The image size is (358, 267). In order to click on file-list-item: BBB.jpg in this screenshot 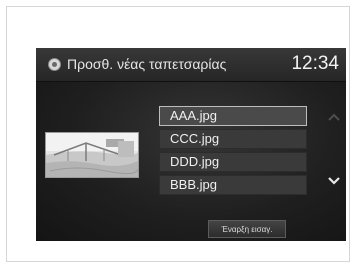, I will do `click(233, 185)`.